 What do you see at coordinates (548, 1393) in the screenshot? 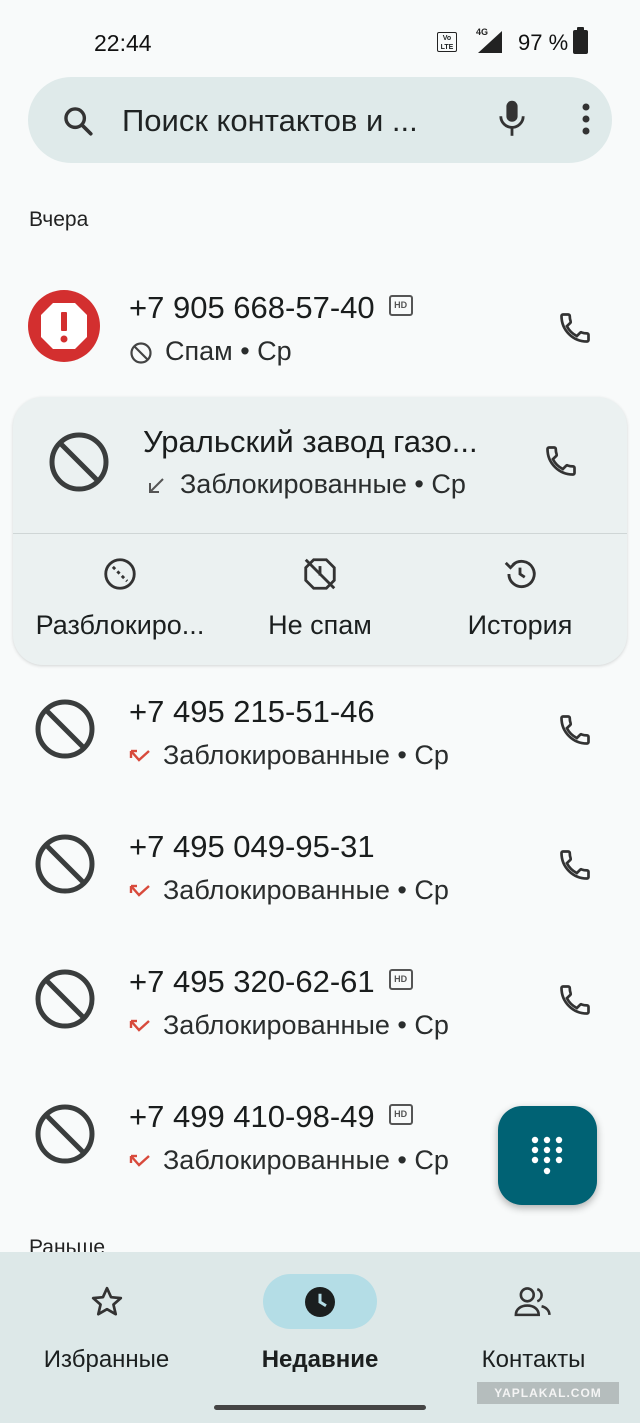
I see `watermark: YAPLAKAL.COM` at bounding box center [548, 1393].